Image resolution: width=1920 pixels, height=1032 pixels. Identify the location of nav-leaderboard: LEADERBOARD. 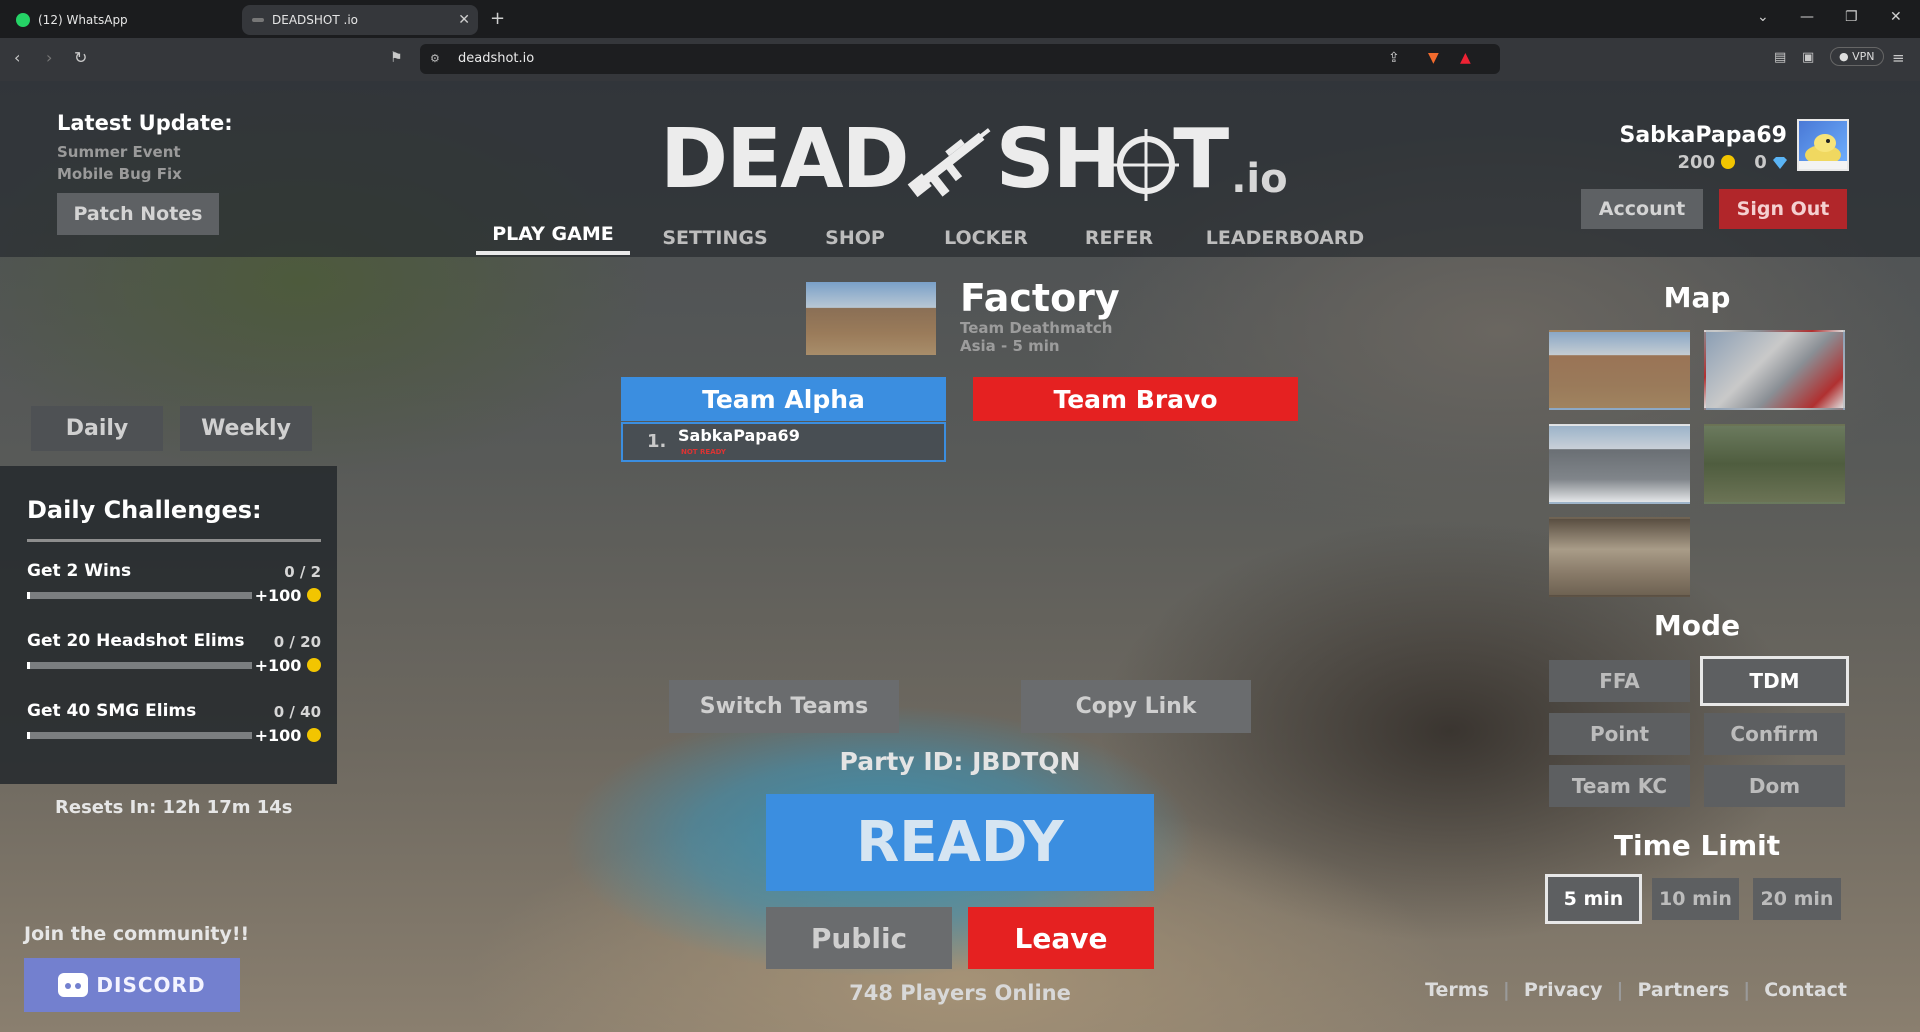
(1285, 235).